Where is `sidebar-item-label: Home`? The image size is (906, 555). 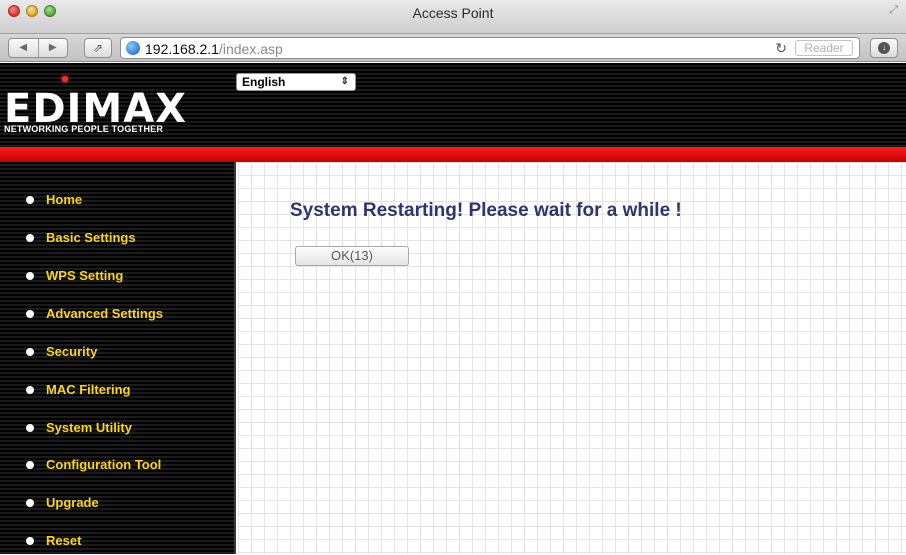
sidebar-item-label: Home is located at coordinates (64, 199).